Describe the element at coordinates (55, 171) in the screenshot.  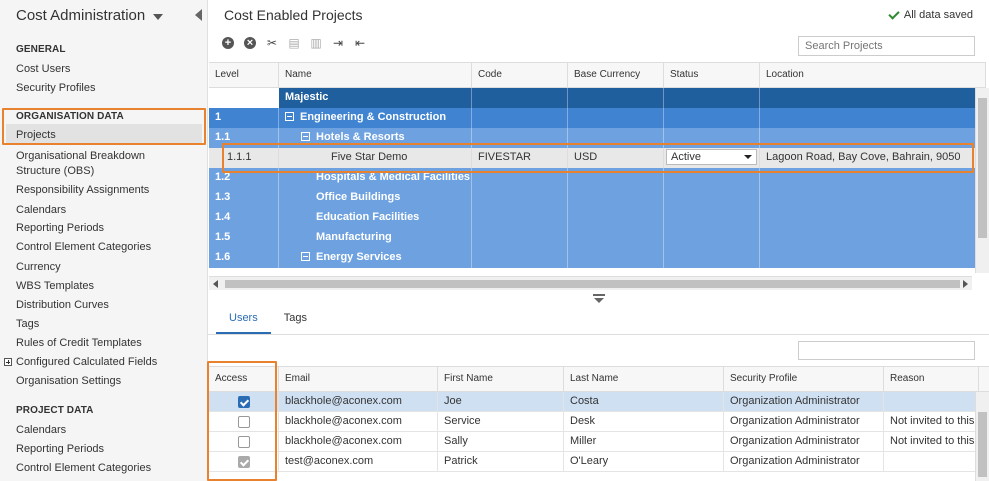
I see `sidebar-item-obs-line2: Structure (OBS)` at that location.